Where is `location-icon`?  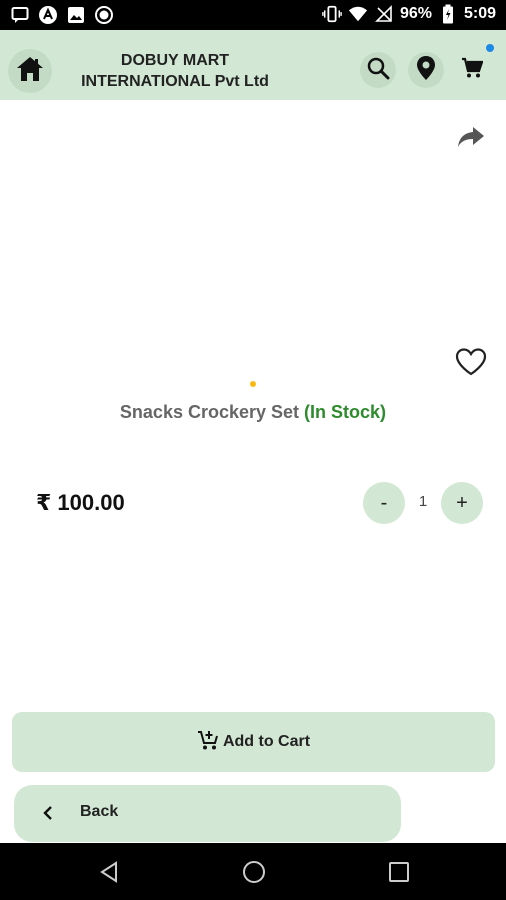
location-icon is located at coordinates (426, 70).